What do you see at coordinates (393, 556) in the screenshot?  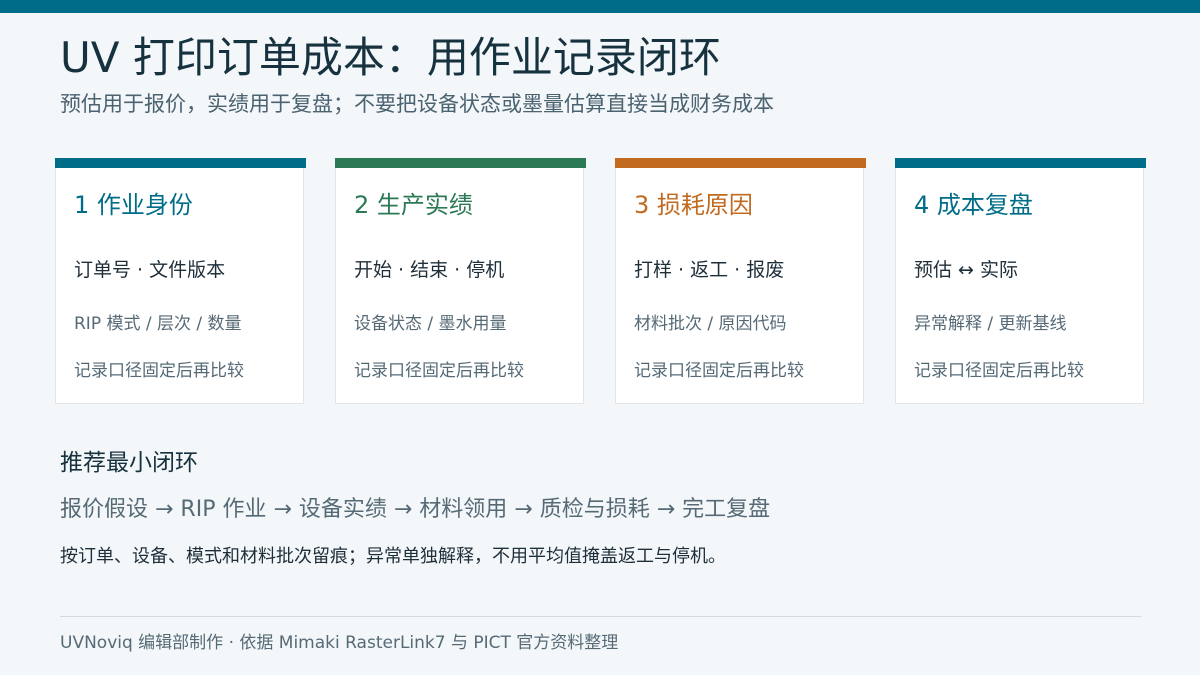 I see `loop-note: 按订单、设备、模式和材料批次留痕；异常单独解释，不用平均值掩盖返工与停机。` at bounding box center [393, 556].